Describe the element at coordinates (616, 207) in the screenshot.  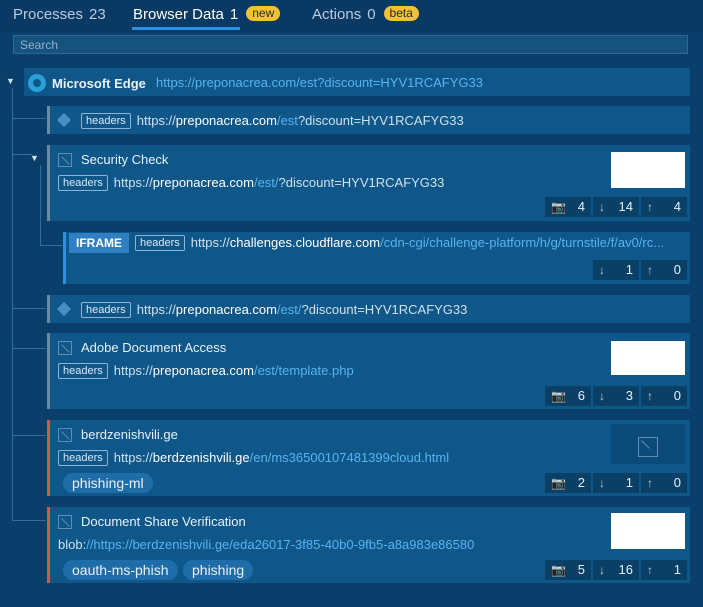
I see `downloads-count: ↓ 14` at that location.